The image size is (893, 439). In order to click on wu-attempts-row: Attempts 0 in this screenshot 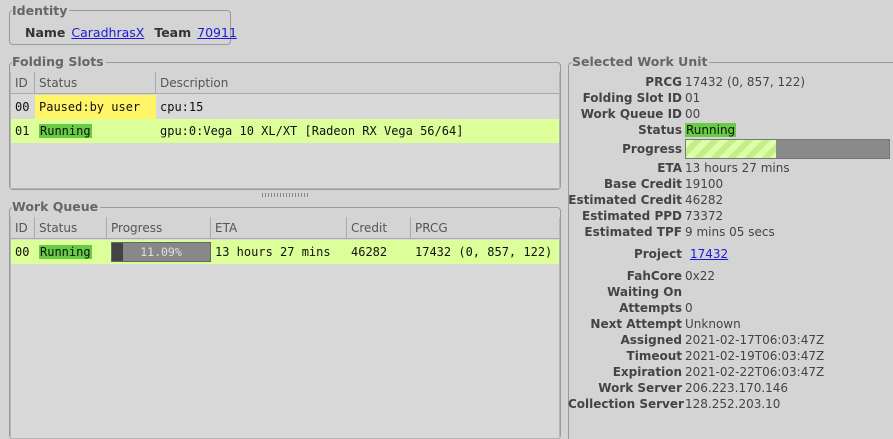, I will do `click(730, 308)`.